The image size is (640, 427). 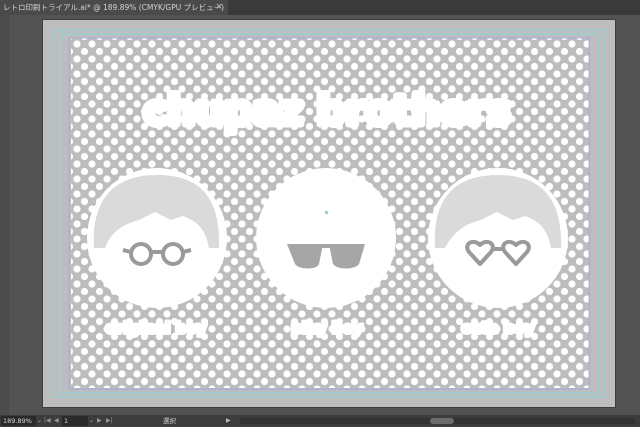 What do you see at coordinates (56, 421) in the screenshot?
I see `prev-artboard-icon: ◀` at bounding box center [56, 421].